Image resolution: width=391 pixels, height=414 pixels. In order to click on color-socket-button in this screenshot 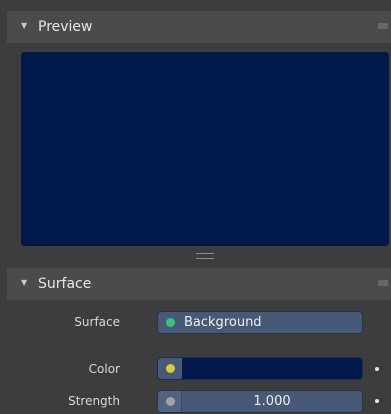, I will do `click(170, 368)`.